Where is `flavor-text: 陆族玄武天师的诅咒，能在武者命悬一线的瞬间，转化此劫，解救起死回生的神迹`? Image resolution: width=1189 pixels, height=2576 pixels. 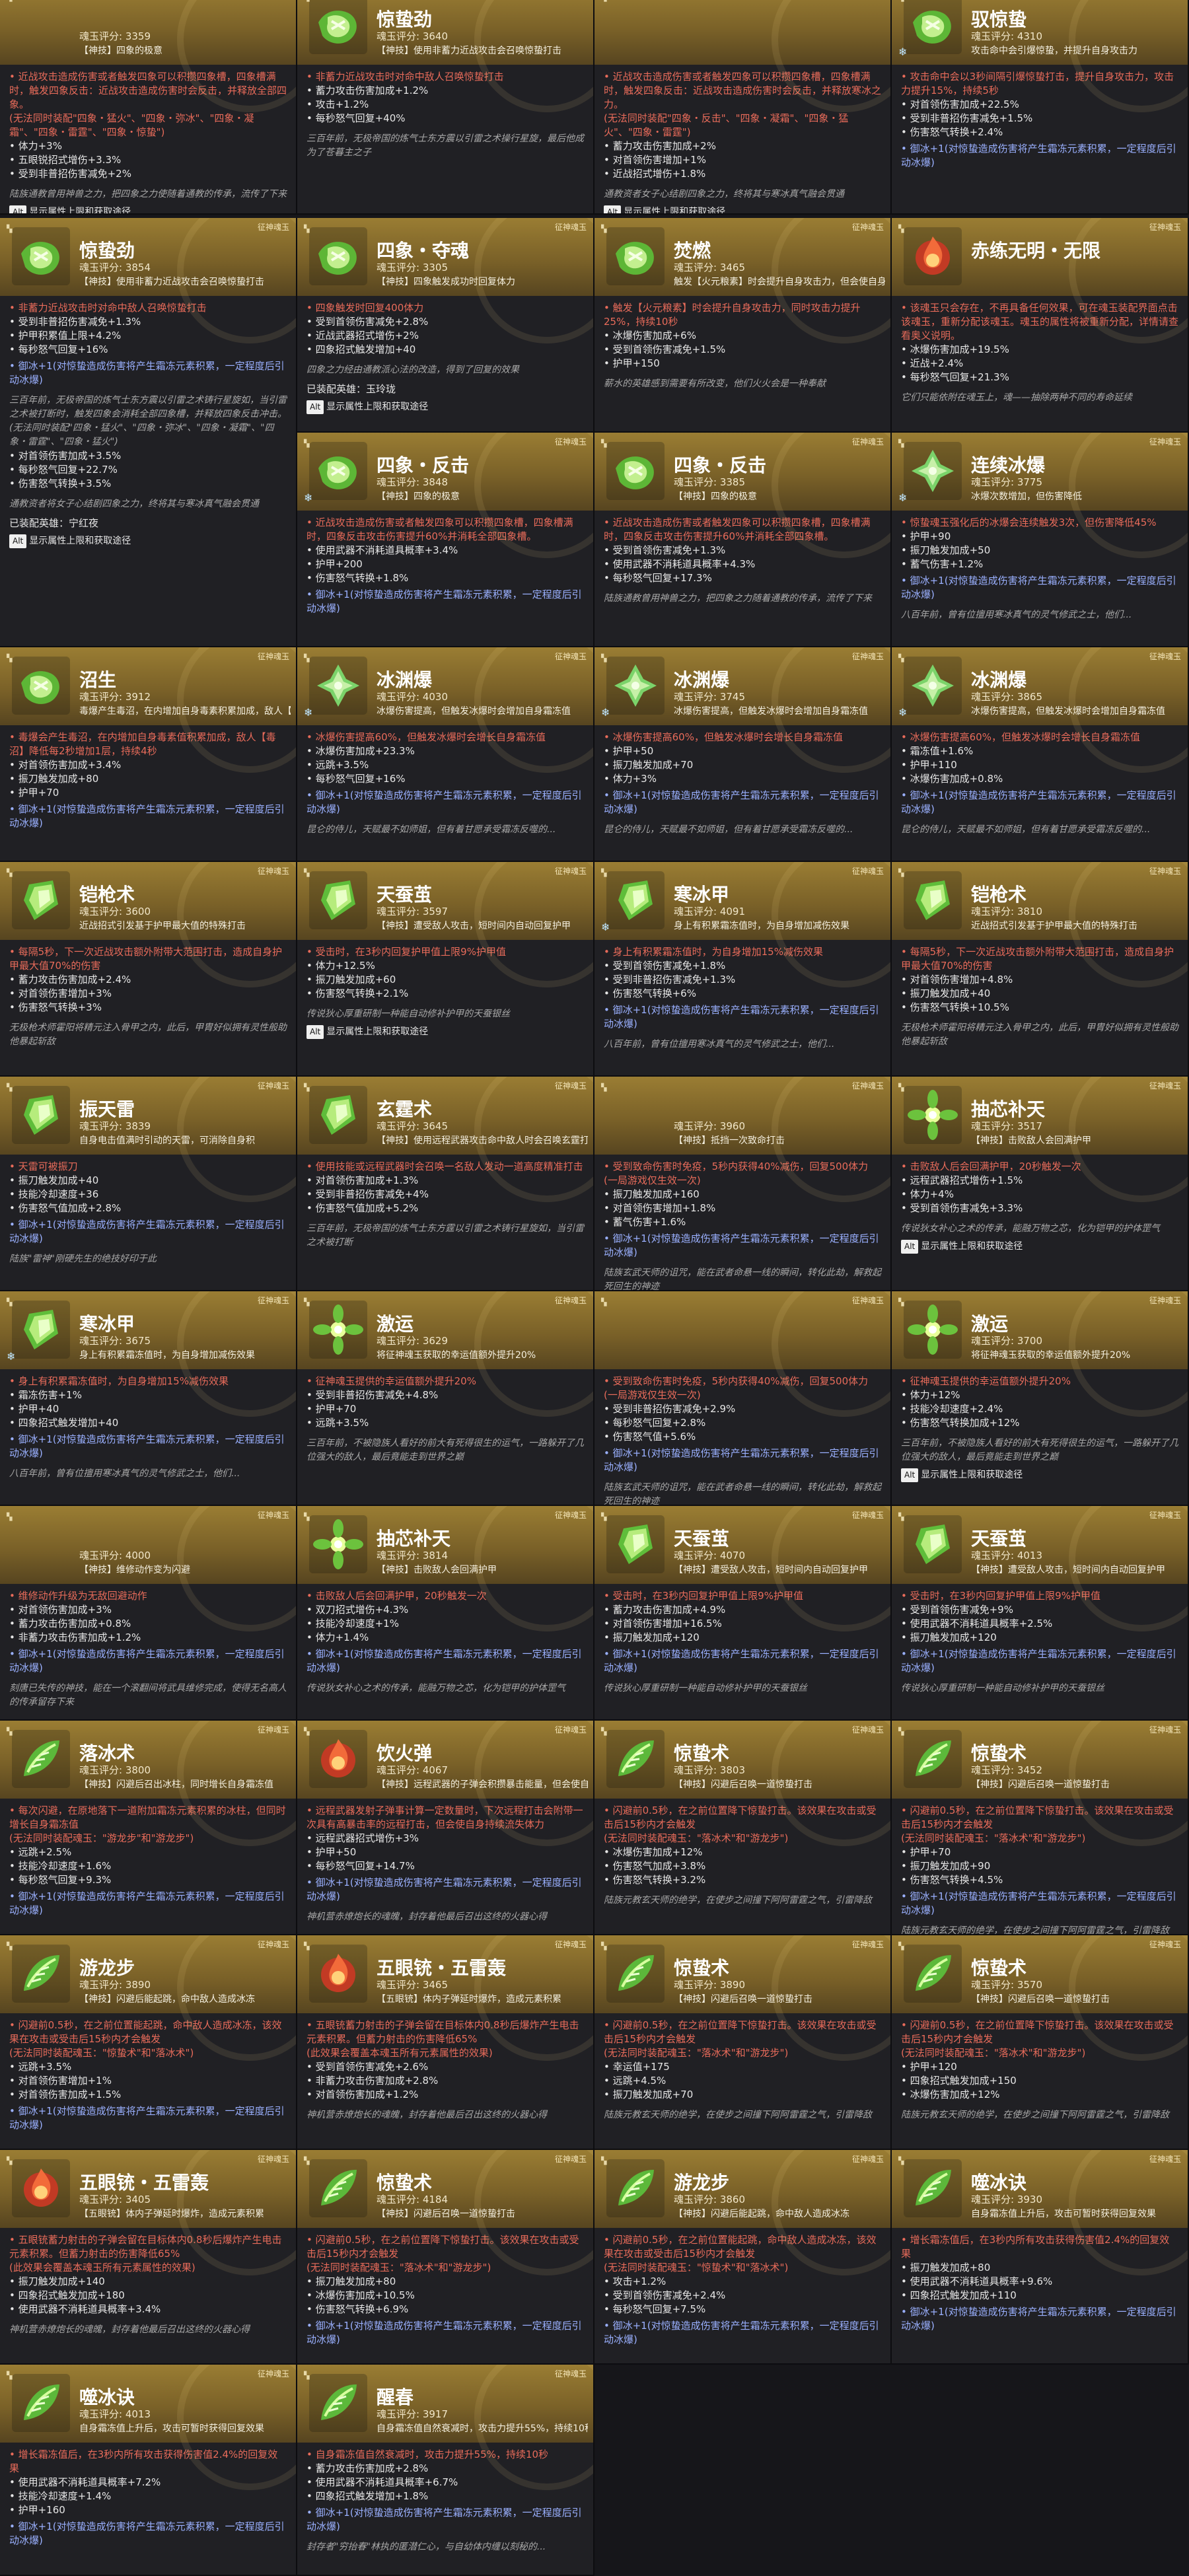 flavor-text: 陆族玄武天师的诅咒，能在武者命悬一线的瞬间，转化此劫，解救起死回生的神迹 is located at coordinates (743, 1279).